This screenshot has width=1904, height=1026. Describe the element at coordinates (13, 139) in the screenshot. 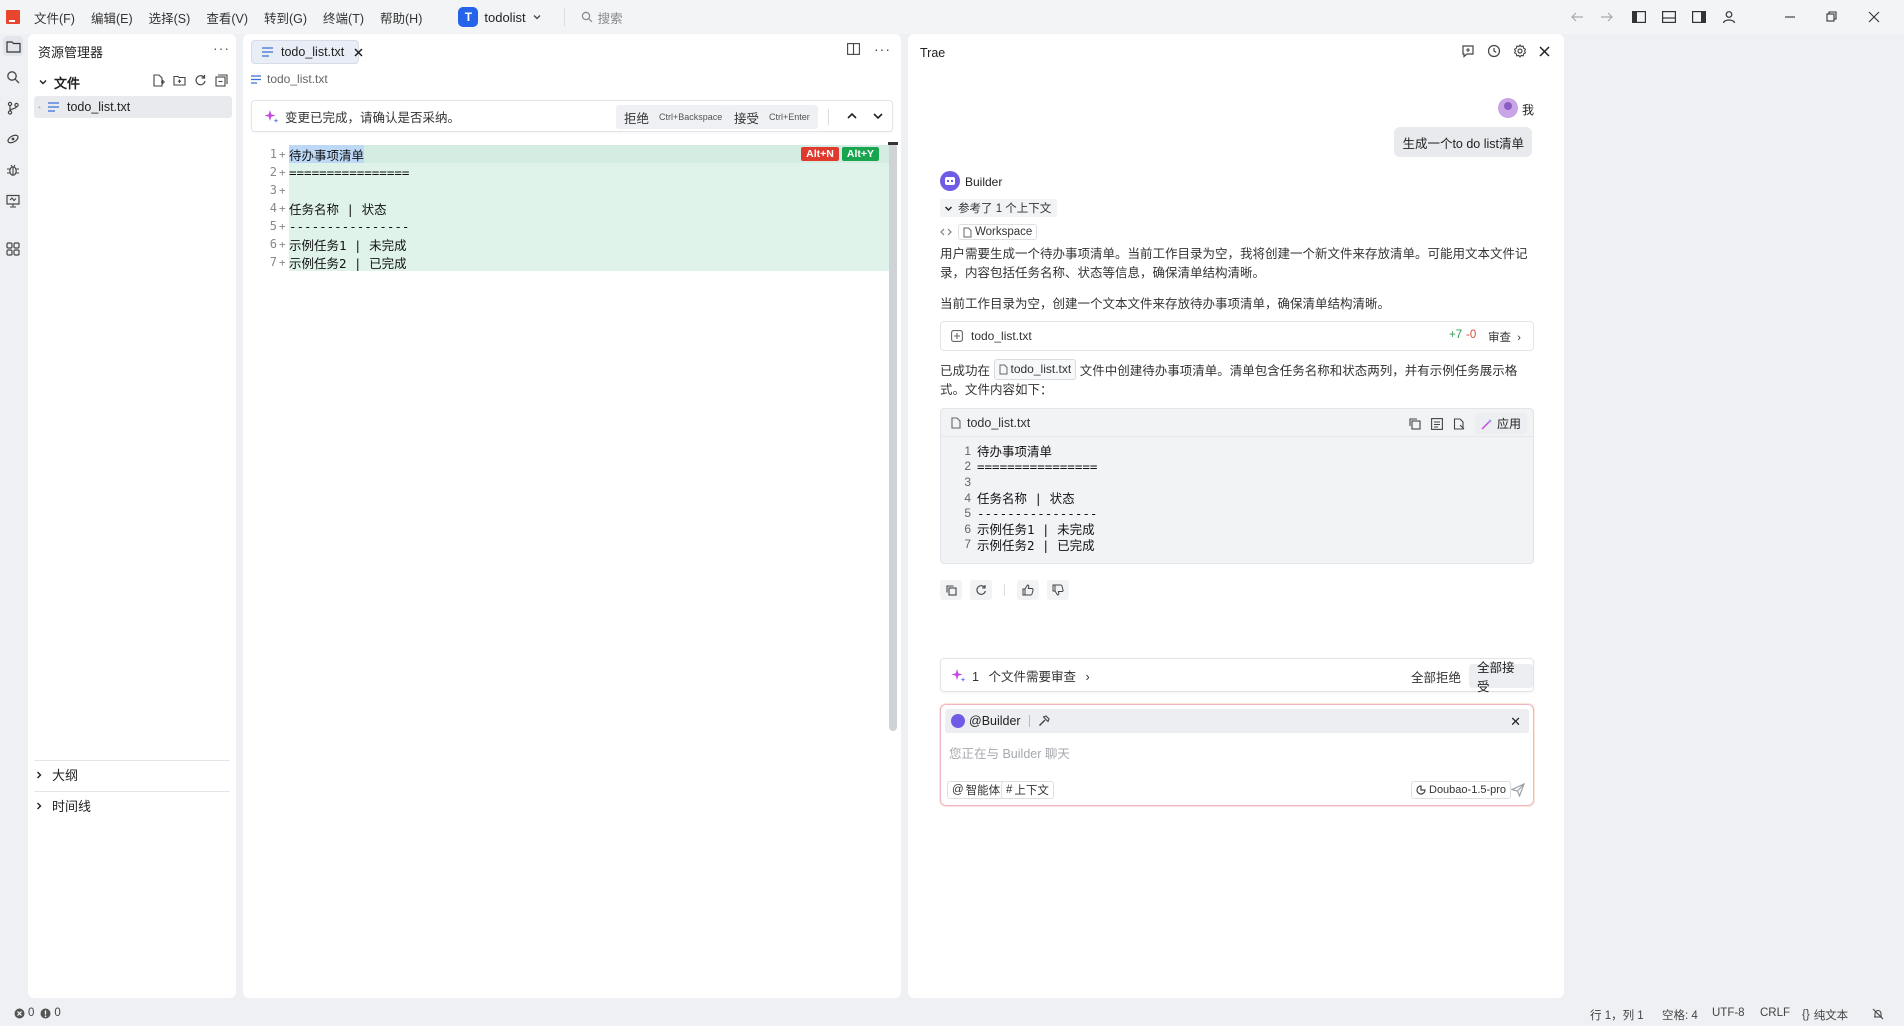

I see `extensions-link-icon` at that location.